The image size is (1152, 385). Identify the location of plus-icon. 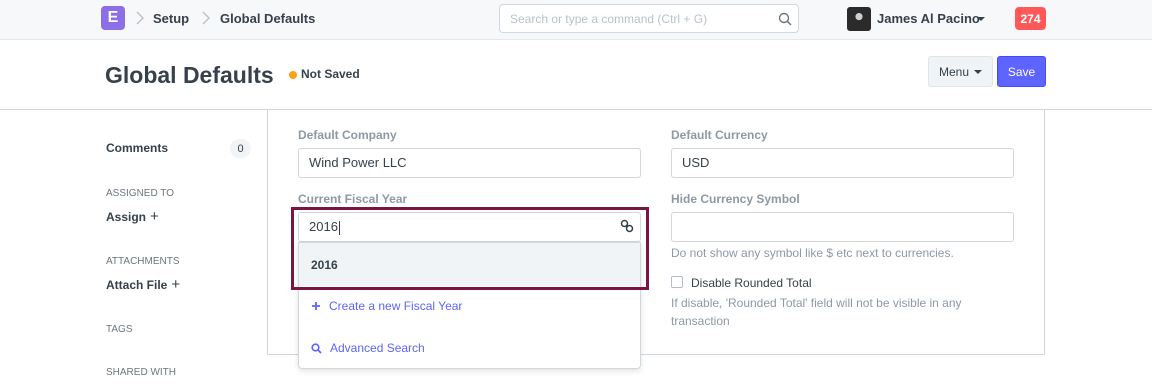
(316, 306).